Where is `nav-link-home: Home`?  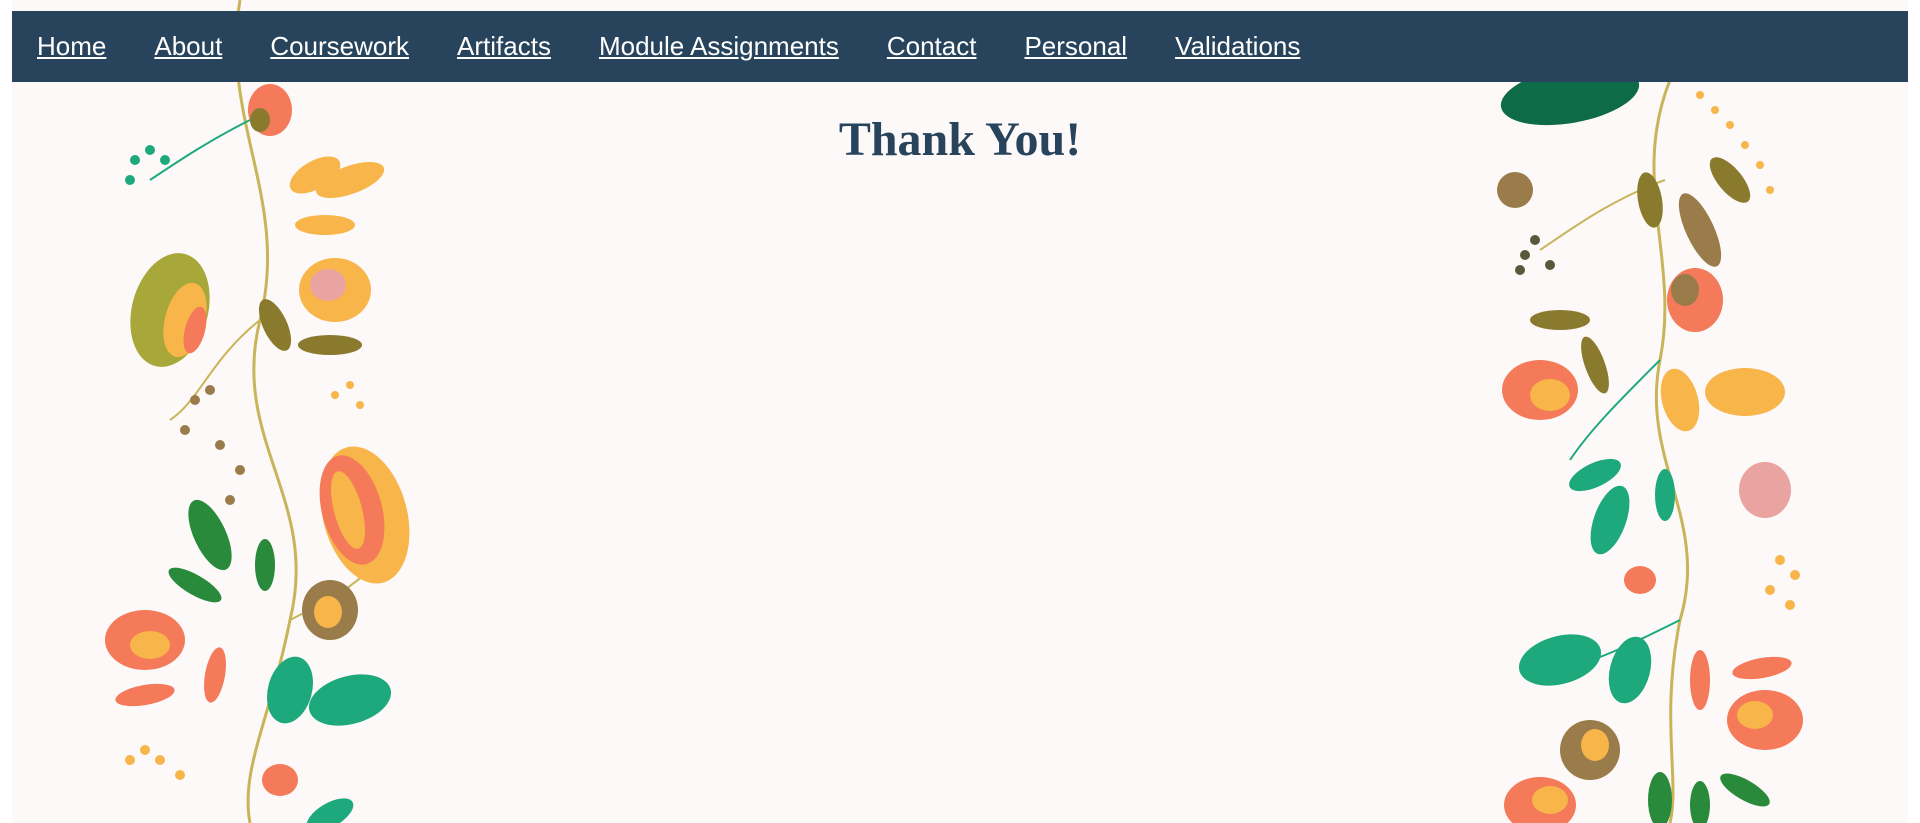 nav-link-home: Home is located at coordinates (71, 46).